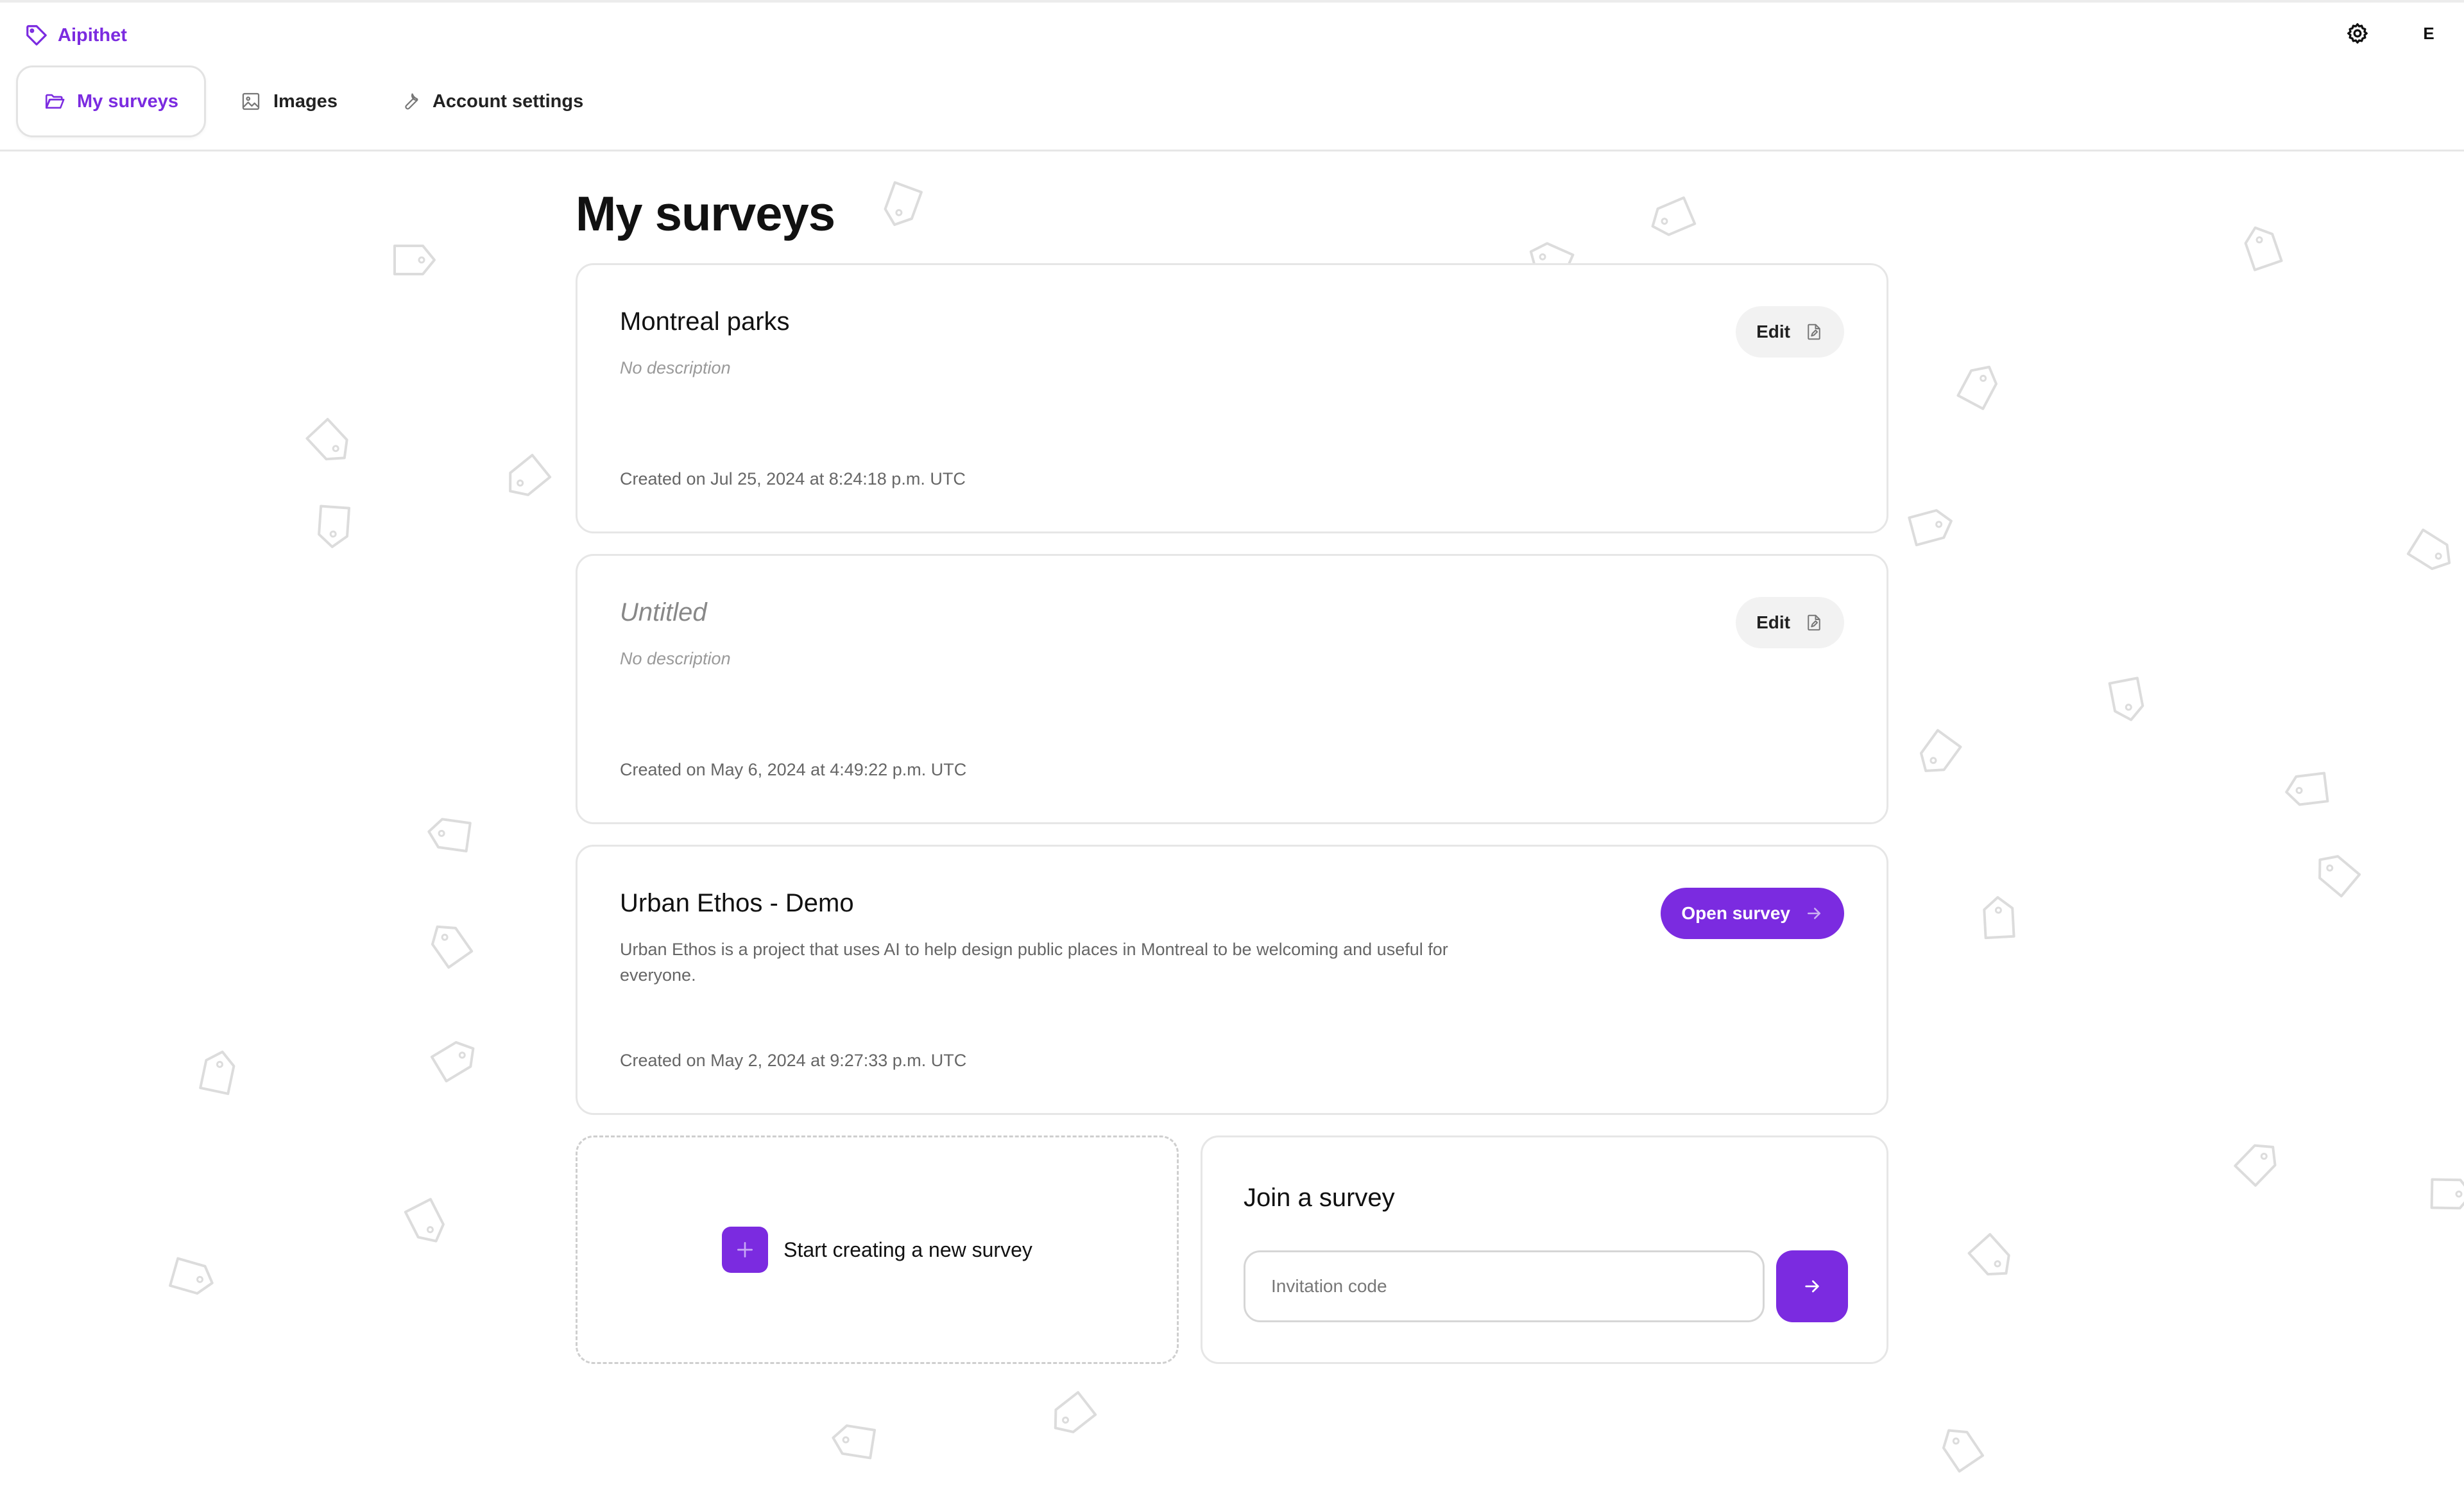 This screenshot has width=2464, height=1502. I want to click on top-right-controls: E, so click(2392, 33).